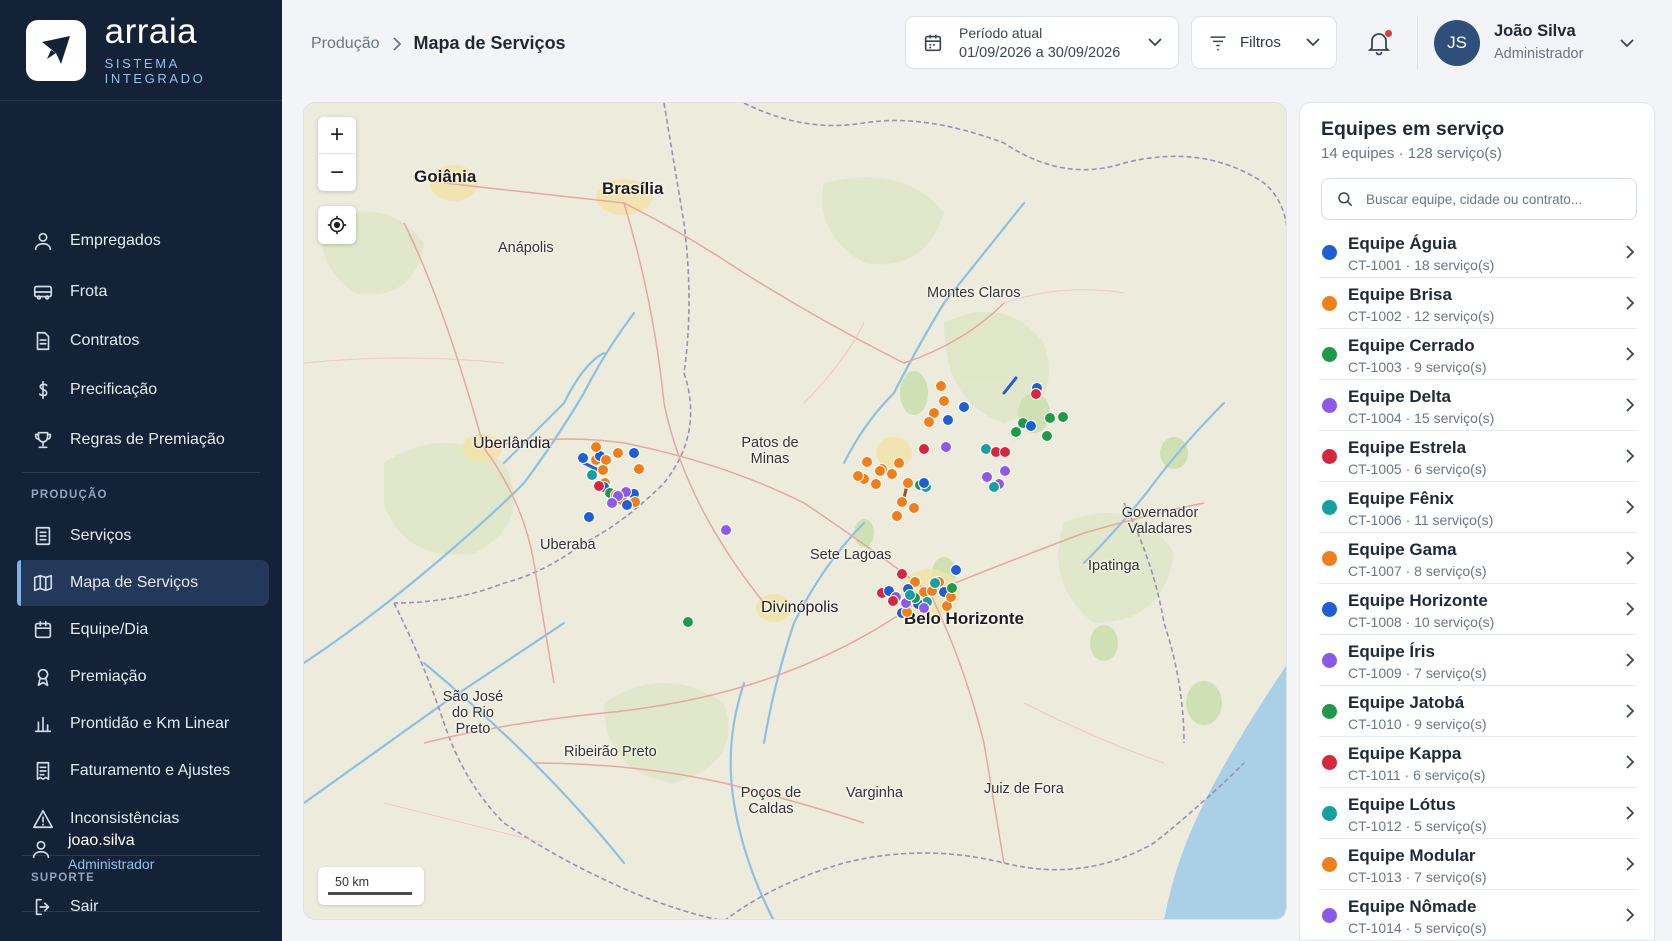 The image size is (1672, 941). Describe the element at coordinates (41, 849) in the screenshot. I see `user-icon` at that location.